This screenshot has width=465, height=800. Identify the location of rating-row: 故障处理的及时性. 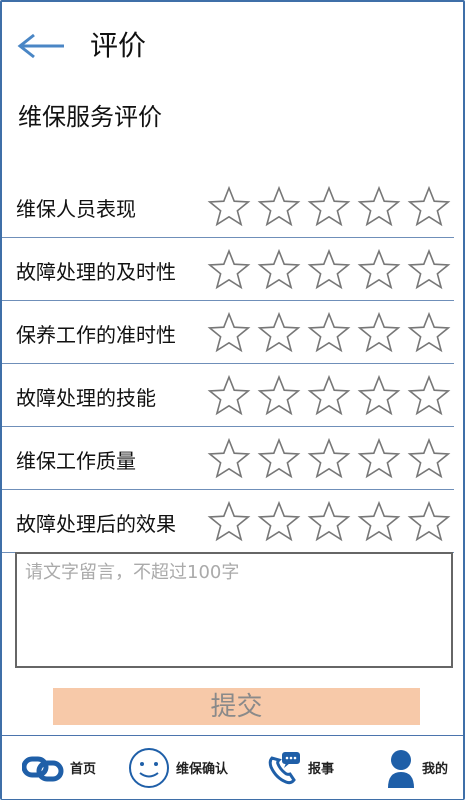
(228, 269).